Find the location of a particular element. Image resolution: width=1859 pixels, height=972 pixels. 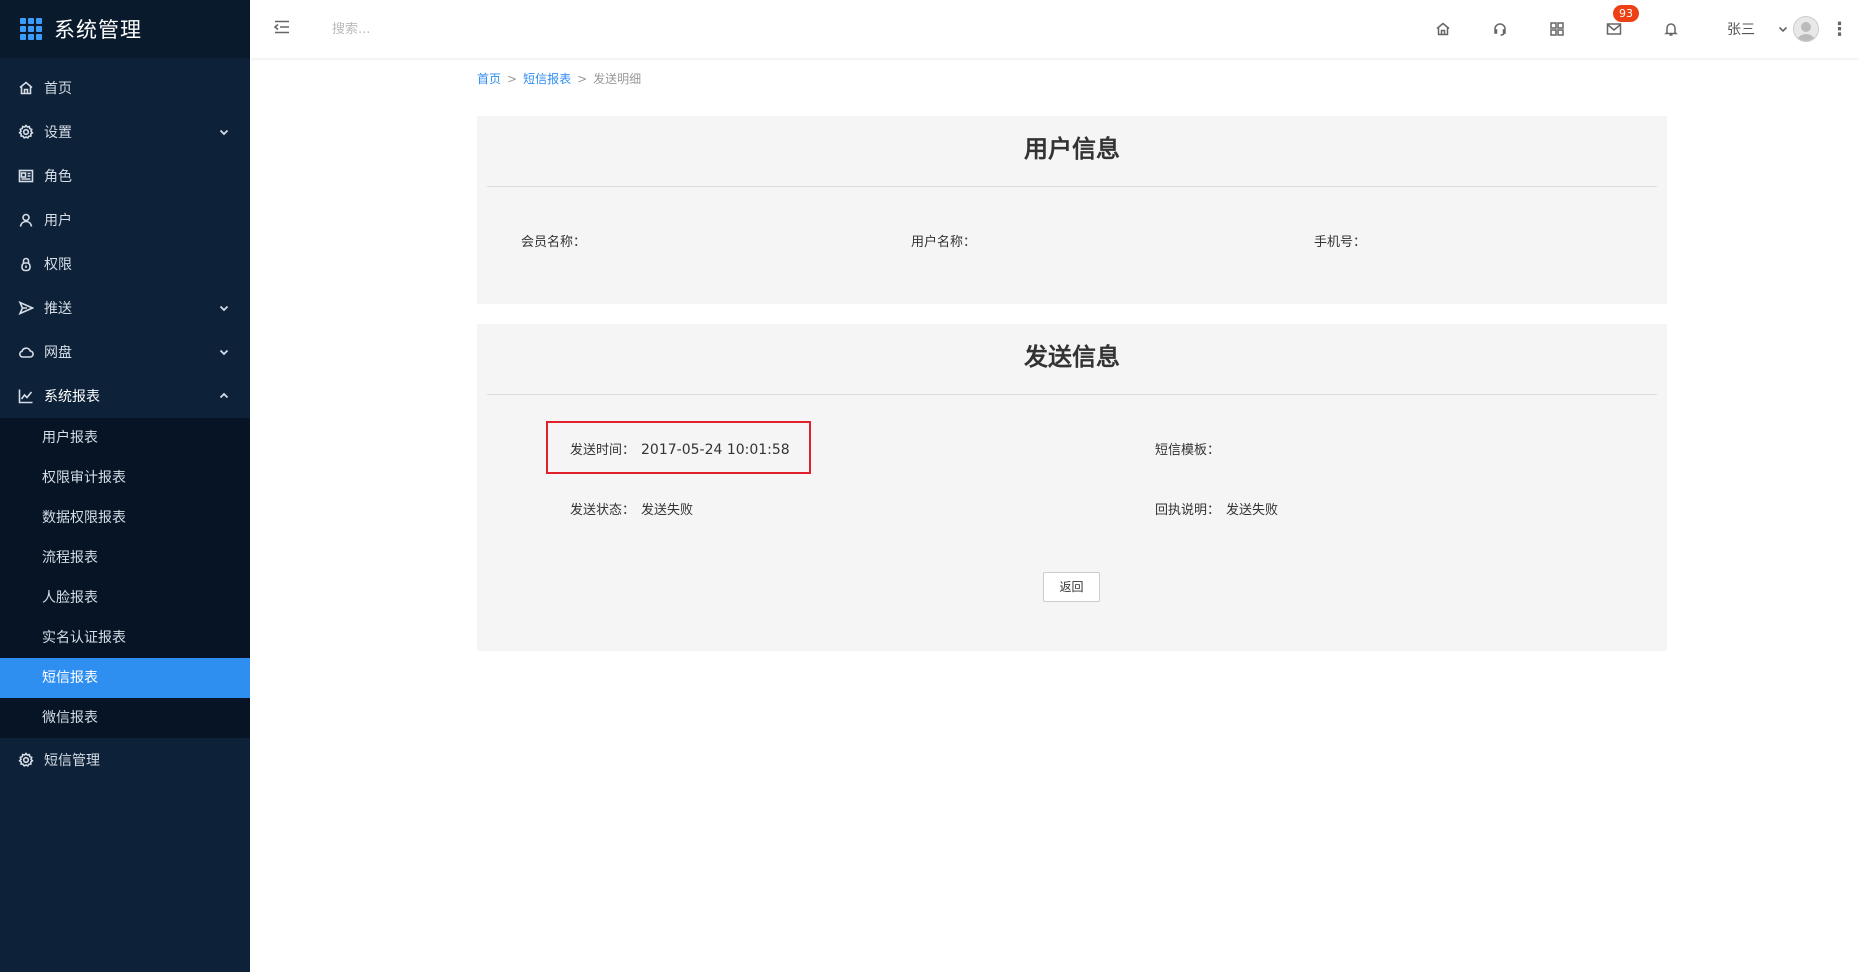

username-label: 用户名称： is located at coordinates (944, 242).